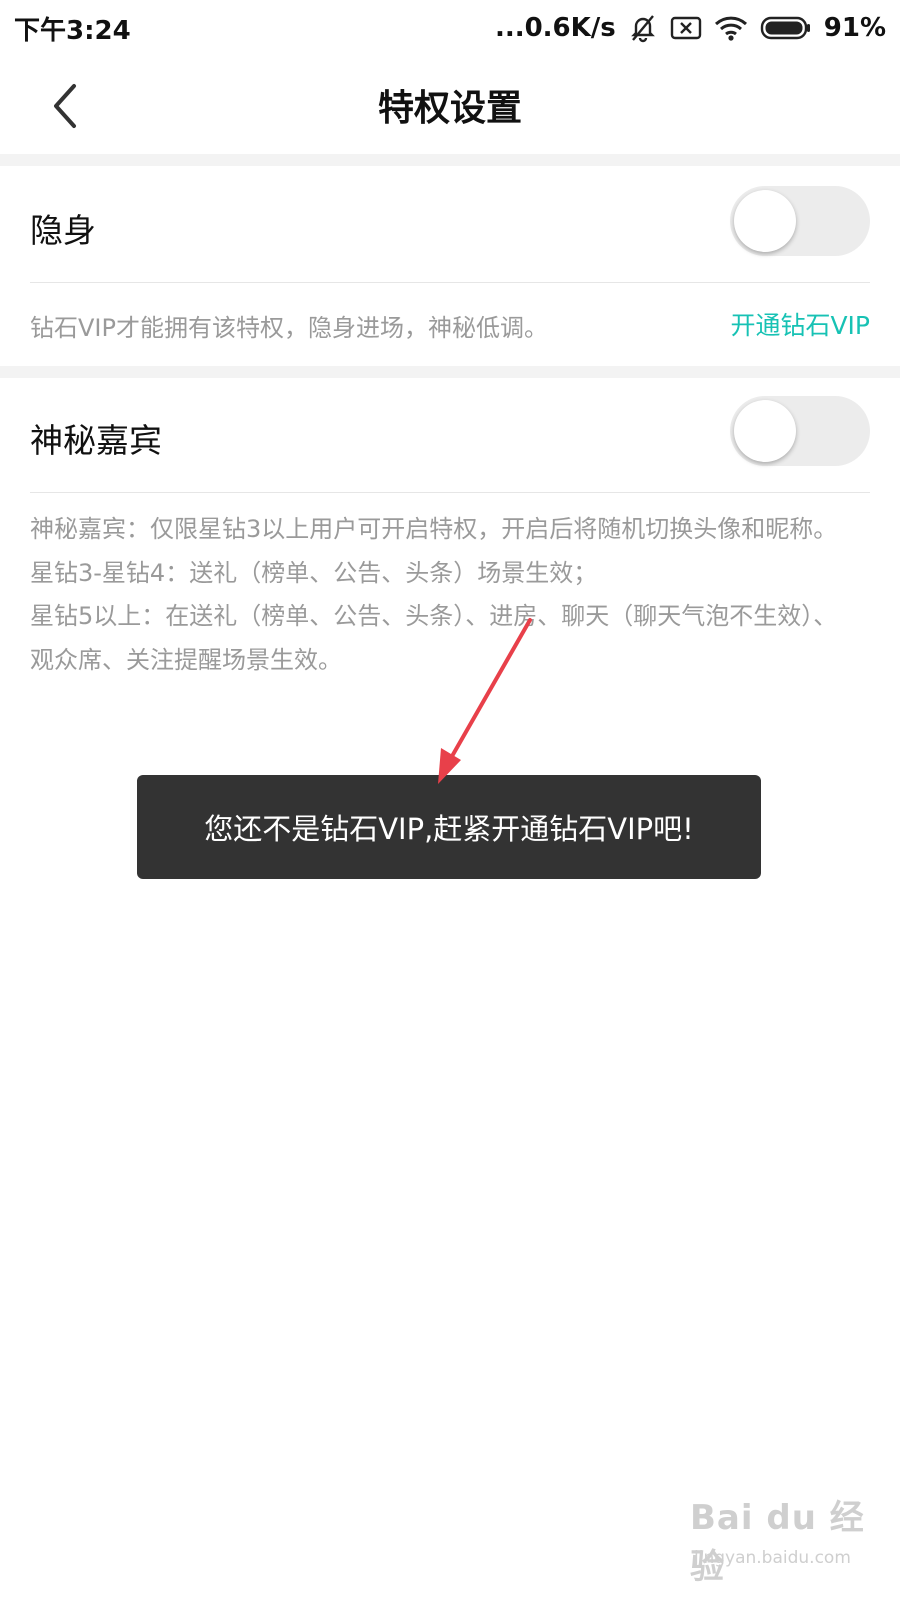 This screenshot has height=1600, width=900. I want to click on back-button, so click(65, 106).